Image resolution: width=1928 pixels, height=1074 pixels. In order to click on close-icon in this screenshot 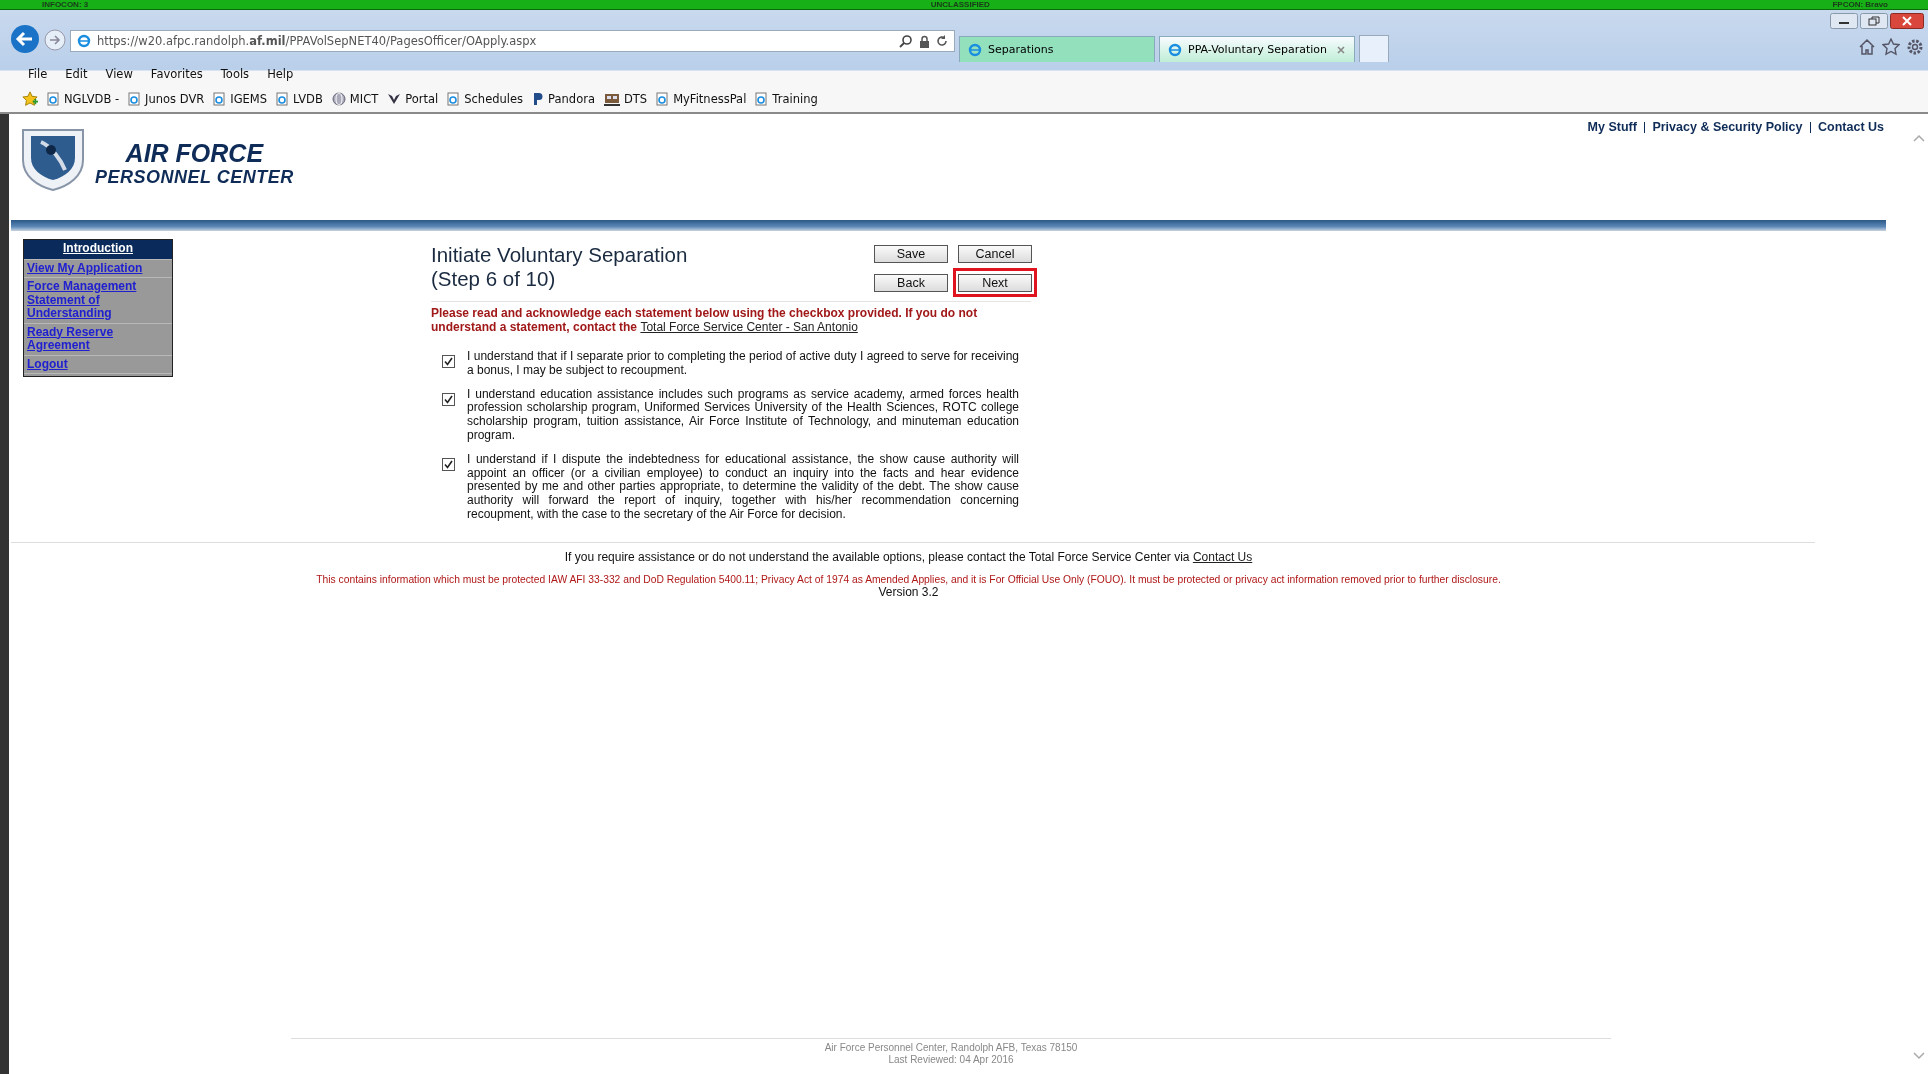, I will do `click(1907, 21)`.